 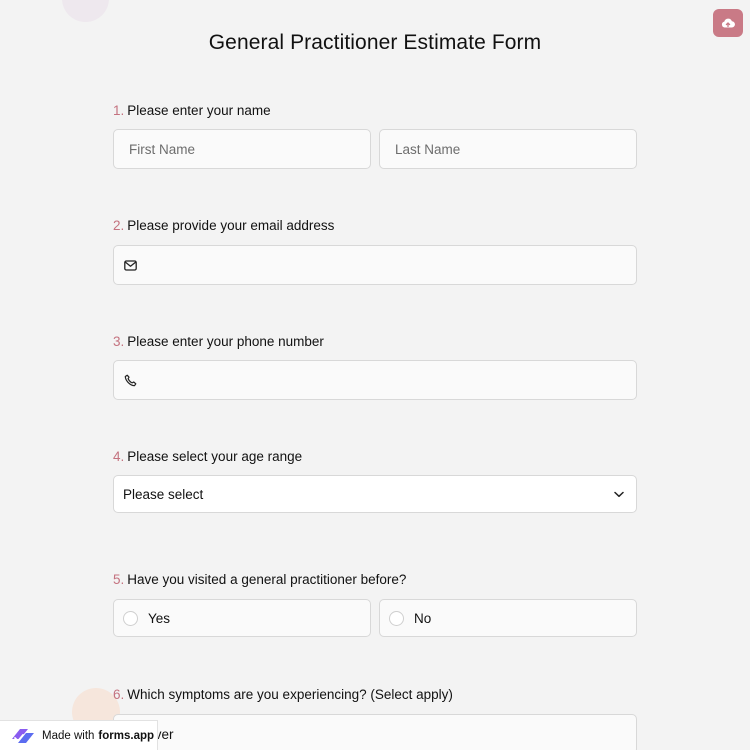 What do you see at coordinates (428, 149) in the screenshot?
I see `last-name-placeholder: Last Name` at bounding box center [428, 149].